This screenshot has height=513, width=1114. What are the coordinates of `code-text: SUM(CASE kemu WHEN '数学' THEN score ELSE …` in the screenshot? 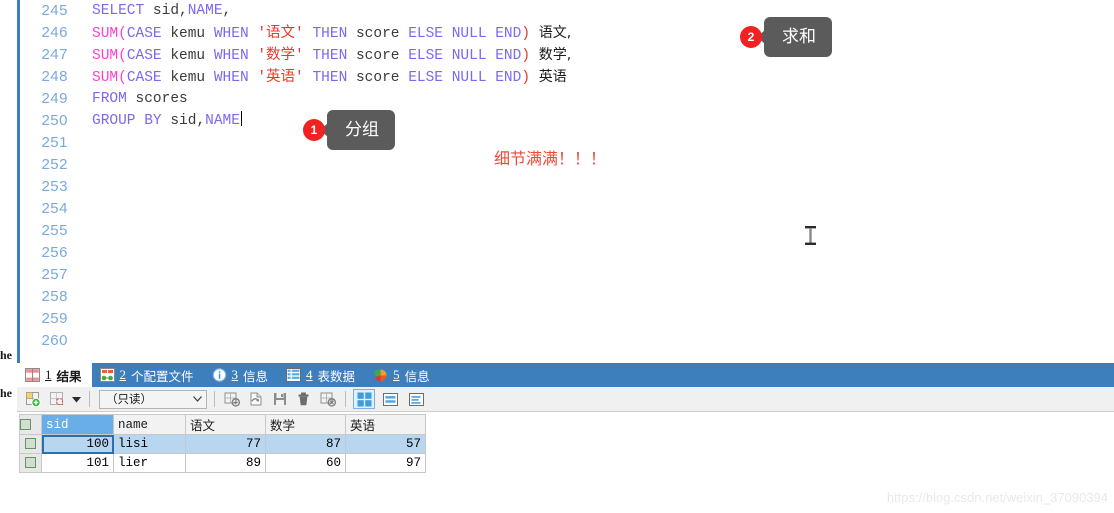 It's located at (332, 55).